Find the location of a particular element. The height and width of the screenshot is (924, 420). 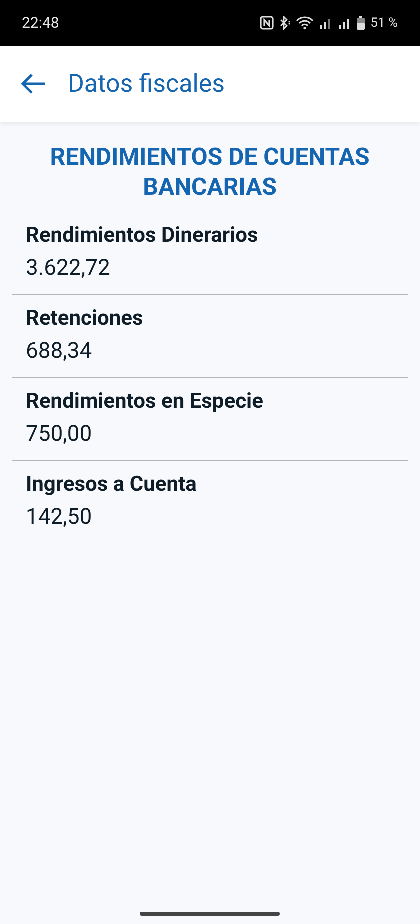

nfc-icon is located at coordinates (267, 23).